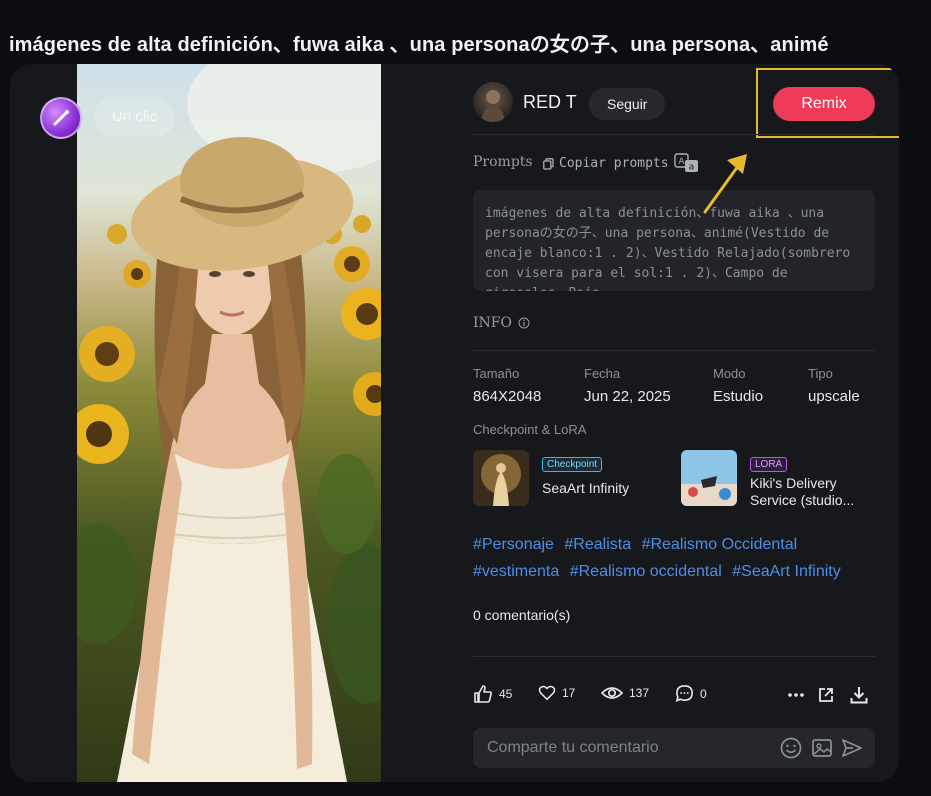 This screenshot has height=796, width=931. What do you see at coordinates (135, 117) in the screenshot?
I see `one-click-button: Un clic` at bounding box center [135, 117].